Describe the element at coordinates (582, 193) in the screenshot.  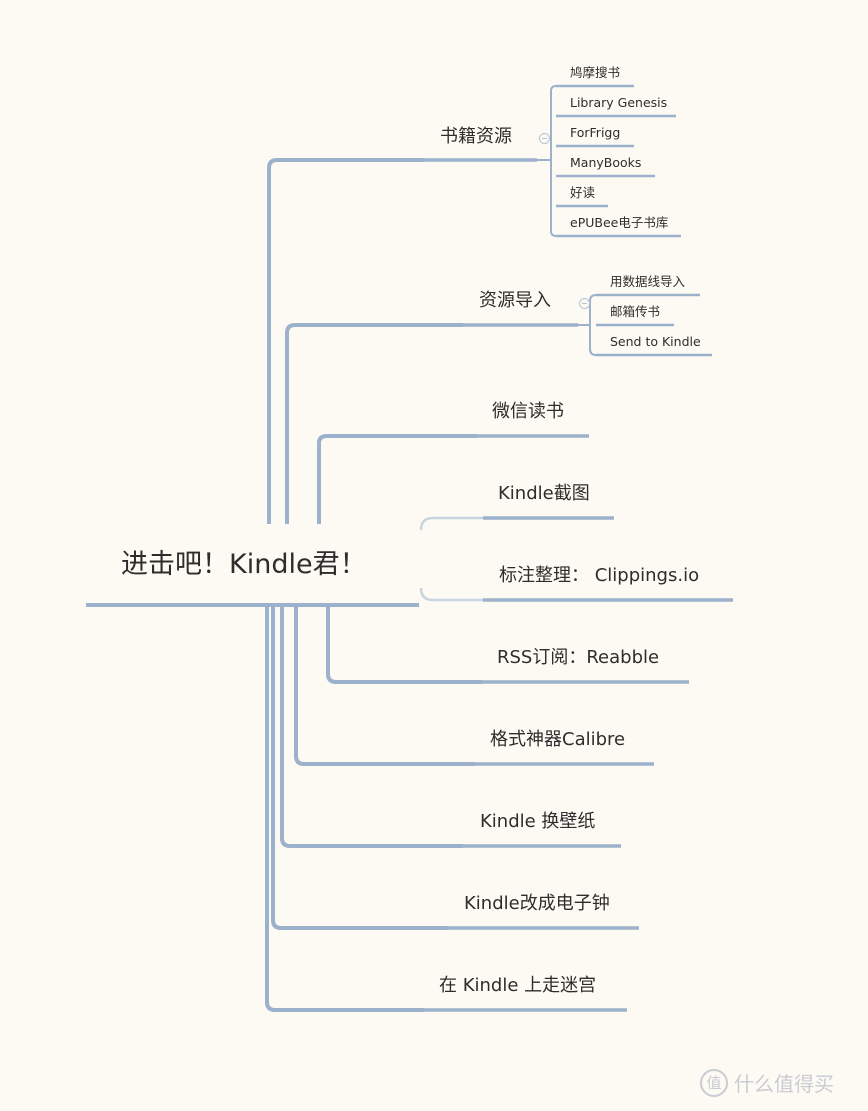
I see `subtopic: 好读` at that location.